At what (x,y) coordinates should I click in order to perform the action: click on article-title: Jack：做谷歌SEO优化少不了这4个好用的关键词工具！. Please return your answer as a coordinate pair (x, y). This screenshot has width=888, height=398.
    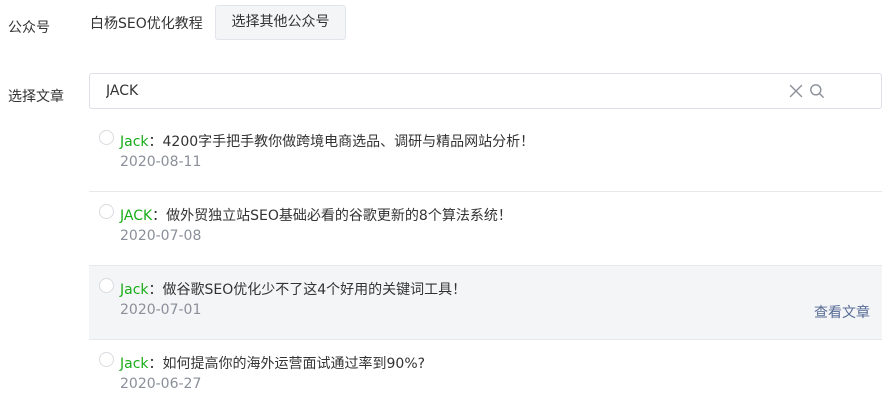
    Looking at the image, I should click on (293, 289).